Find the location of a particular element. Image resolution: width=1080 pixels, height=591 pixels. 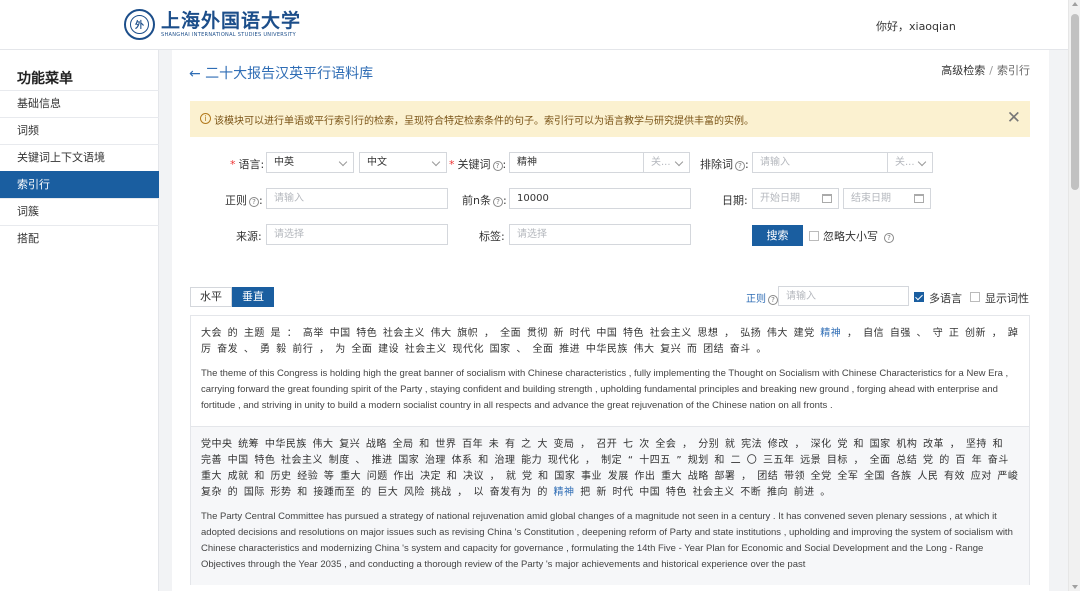

language-label: * 语言: is located at coordinates (247, 164).